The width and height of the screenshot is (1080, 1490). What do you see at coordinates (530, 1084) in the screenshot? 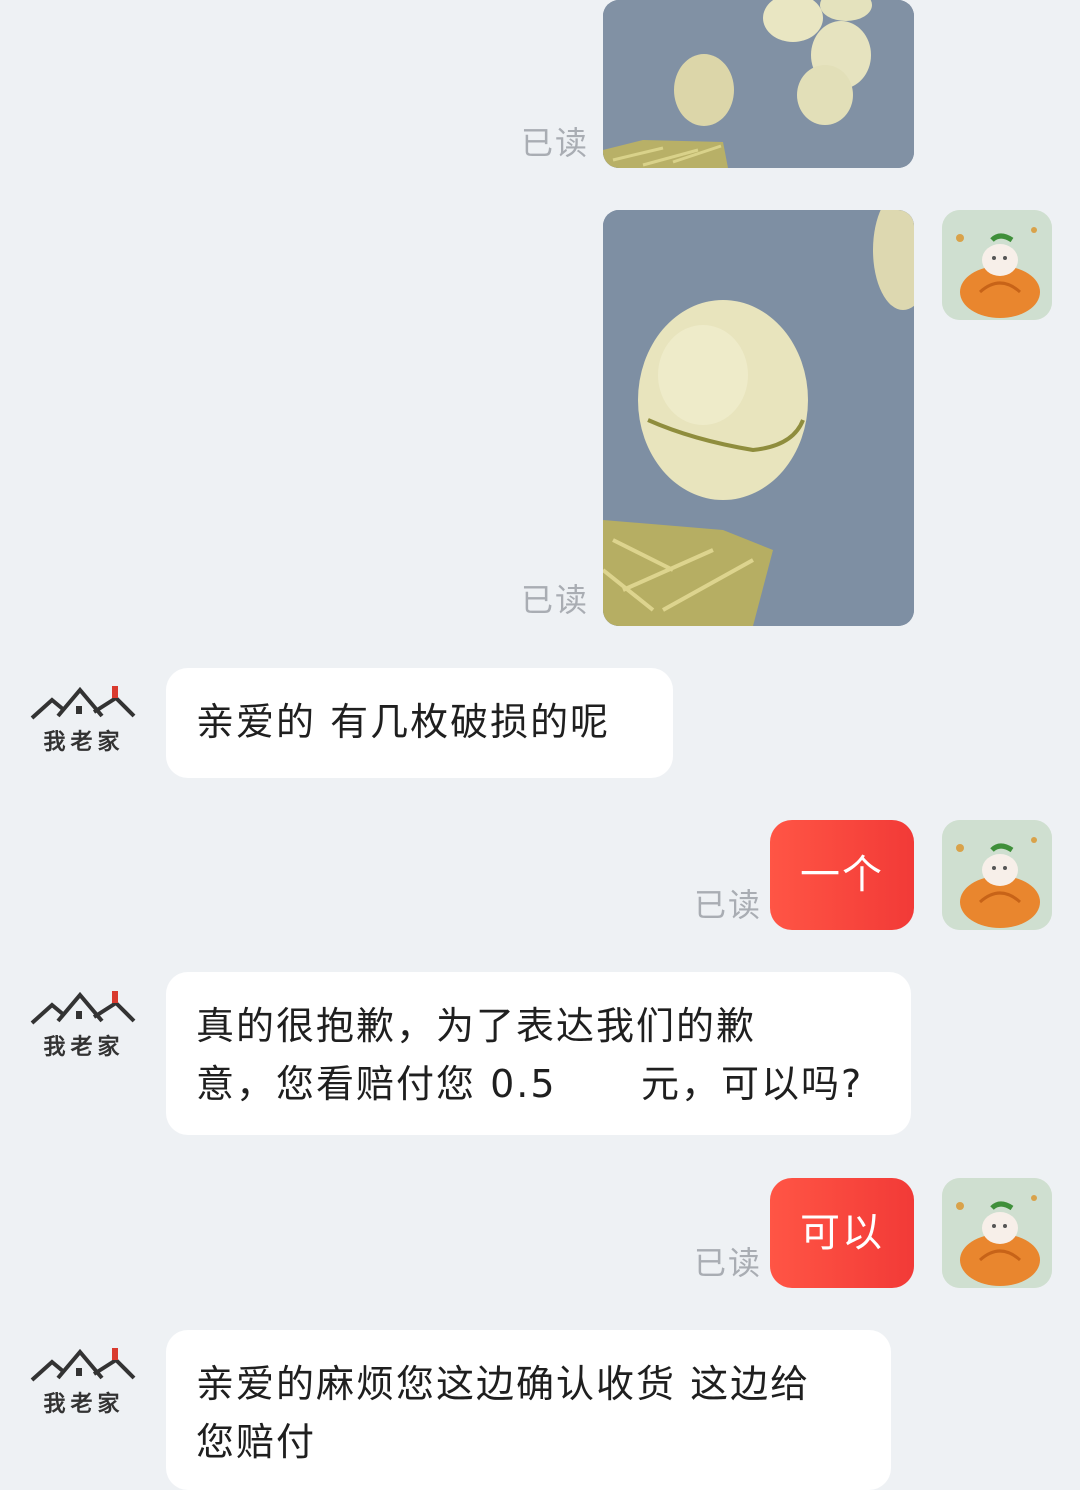
I see `message-line: 意，您看赔付您 0.5 元，可以吗?` at bounding box center [530, 1084].